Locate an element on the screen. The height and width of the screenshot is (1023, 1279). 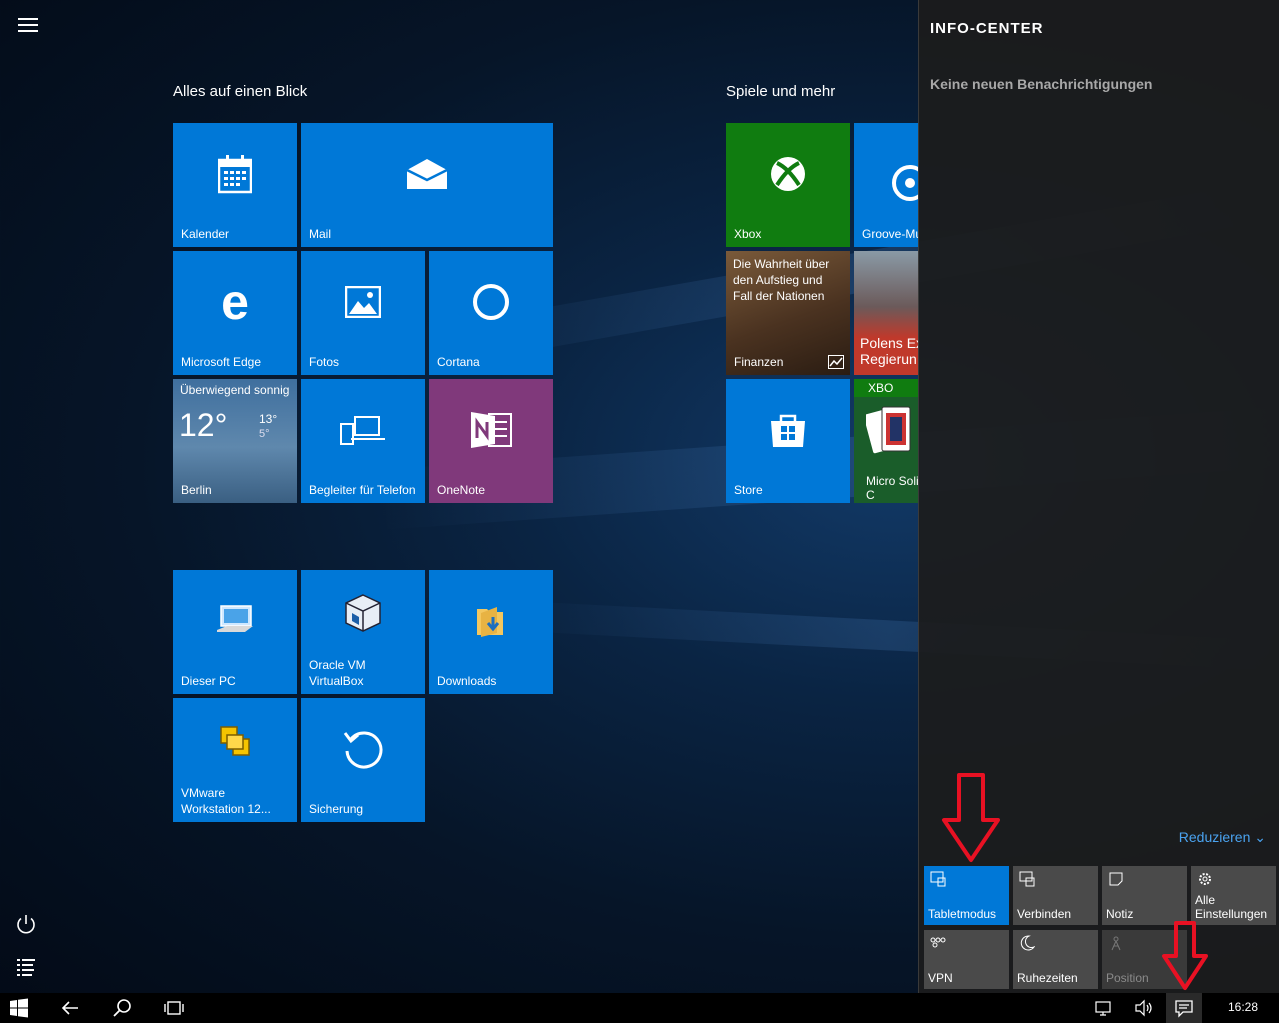
tile-mail: Mail is located at coordinates (427, 185).